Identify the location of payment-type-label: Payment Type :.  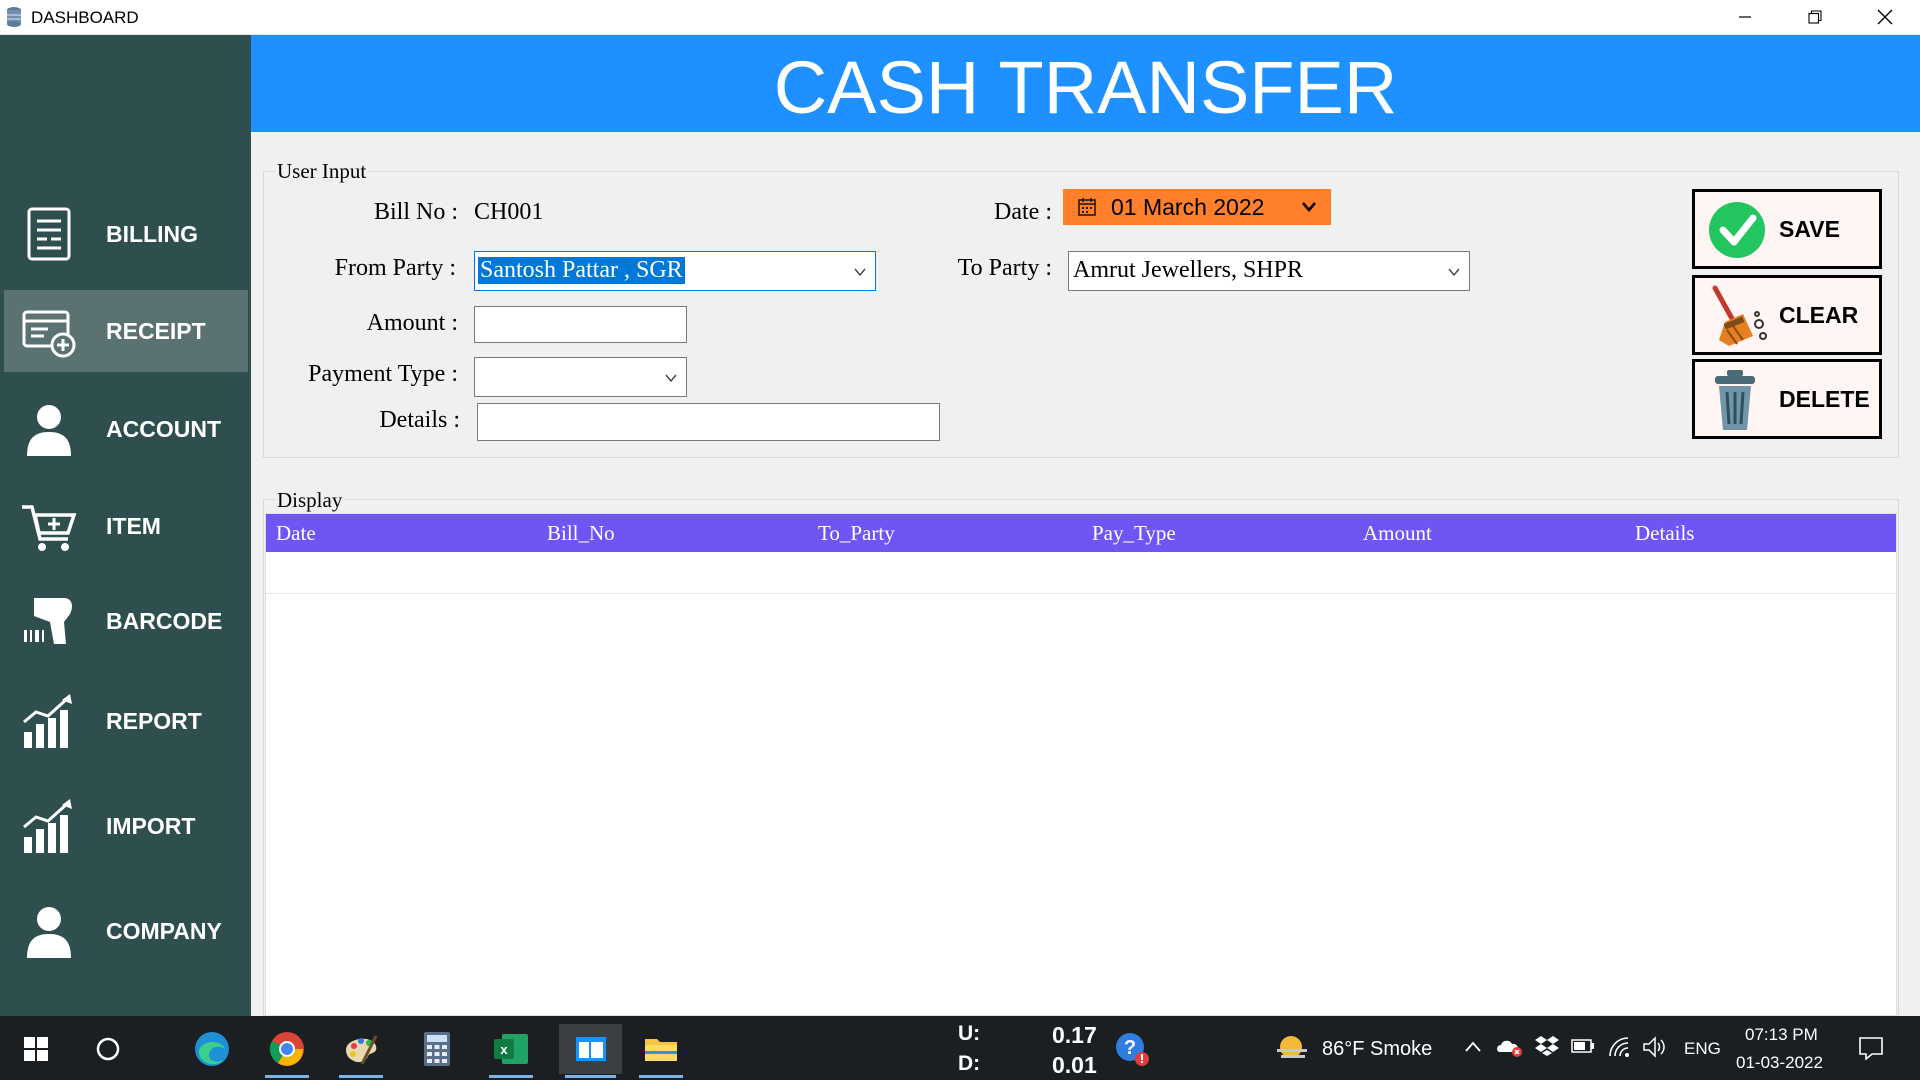
(383, 374).